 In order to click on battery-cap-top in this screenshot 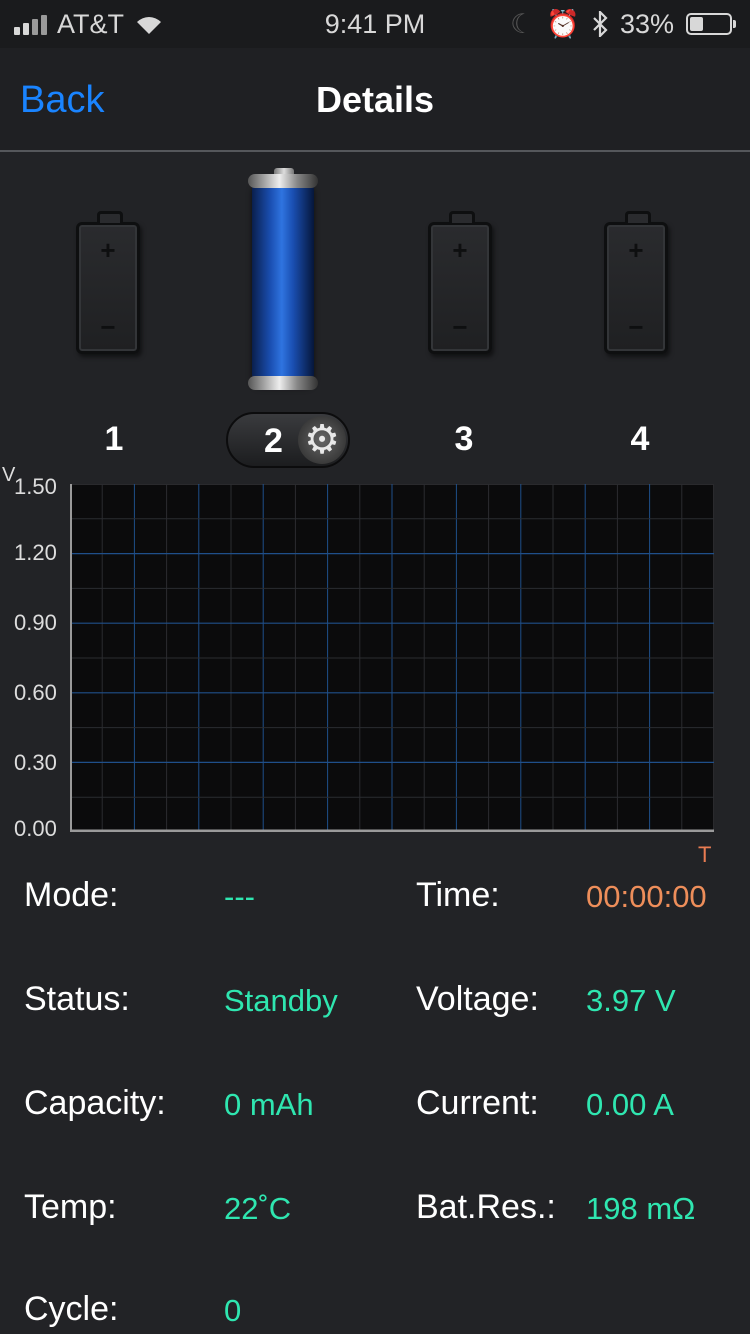, I will do `click(283, 181)`.